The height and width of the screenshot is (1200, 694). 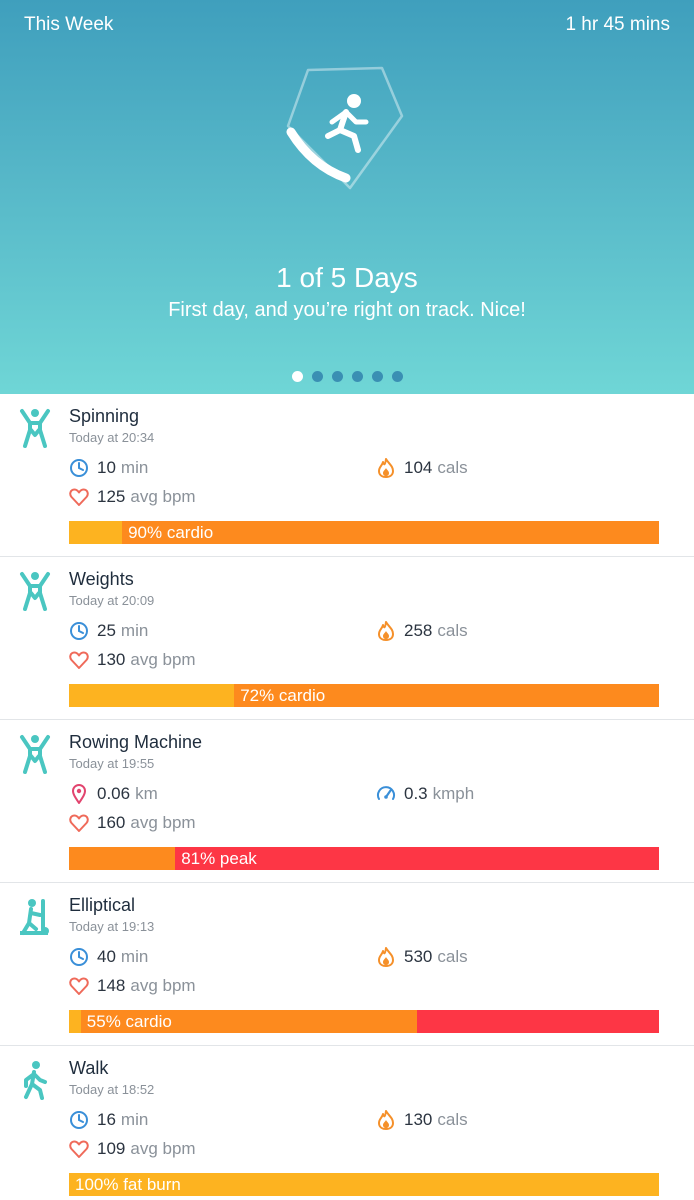 What do you see at coordinates (364, 532) in the screenshot?
I see `heart-rate-zone-bar: 90% cardio` at bounding box center [364, 532].